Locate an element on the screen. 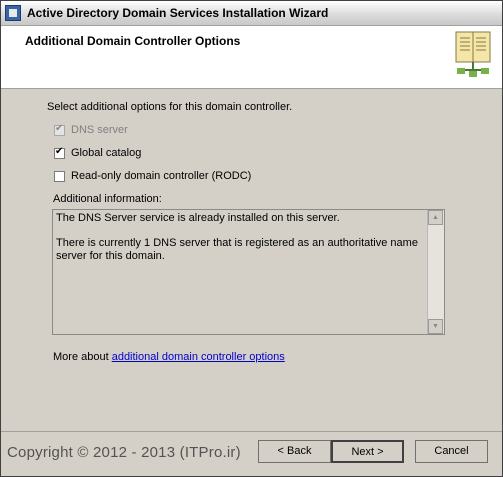  rodc-label: Read-only domain controller (RODC) is located at coordinates (161, 176).